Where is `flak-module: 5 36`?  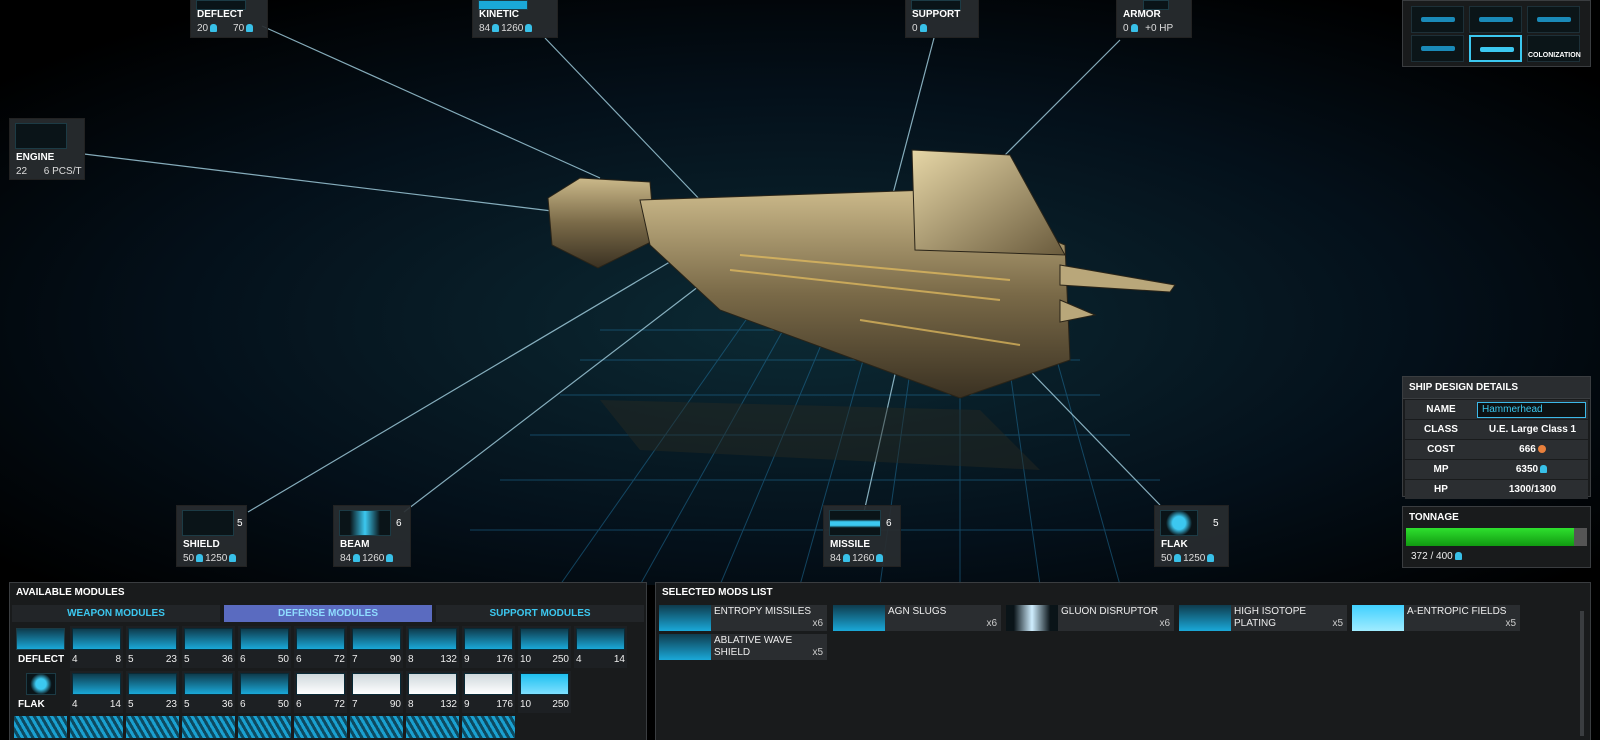
flak-module: 5 36 is located at coordinates (208, 692).